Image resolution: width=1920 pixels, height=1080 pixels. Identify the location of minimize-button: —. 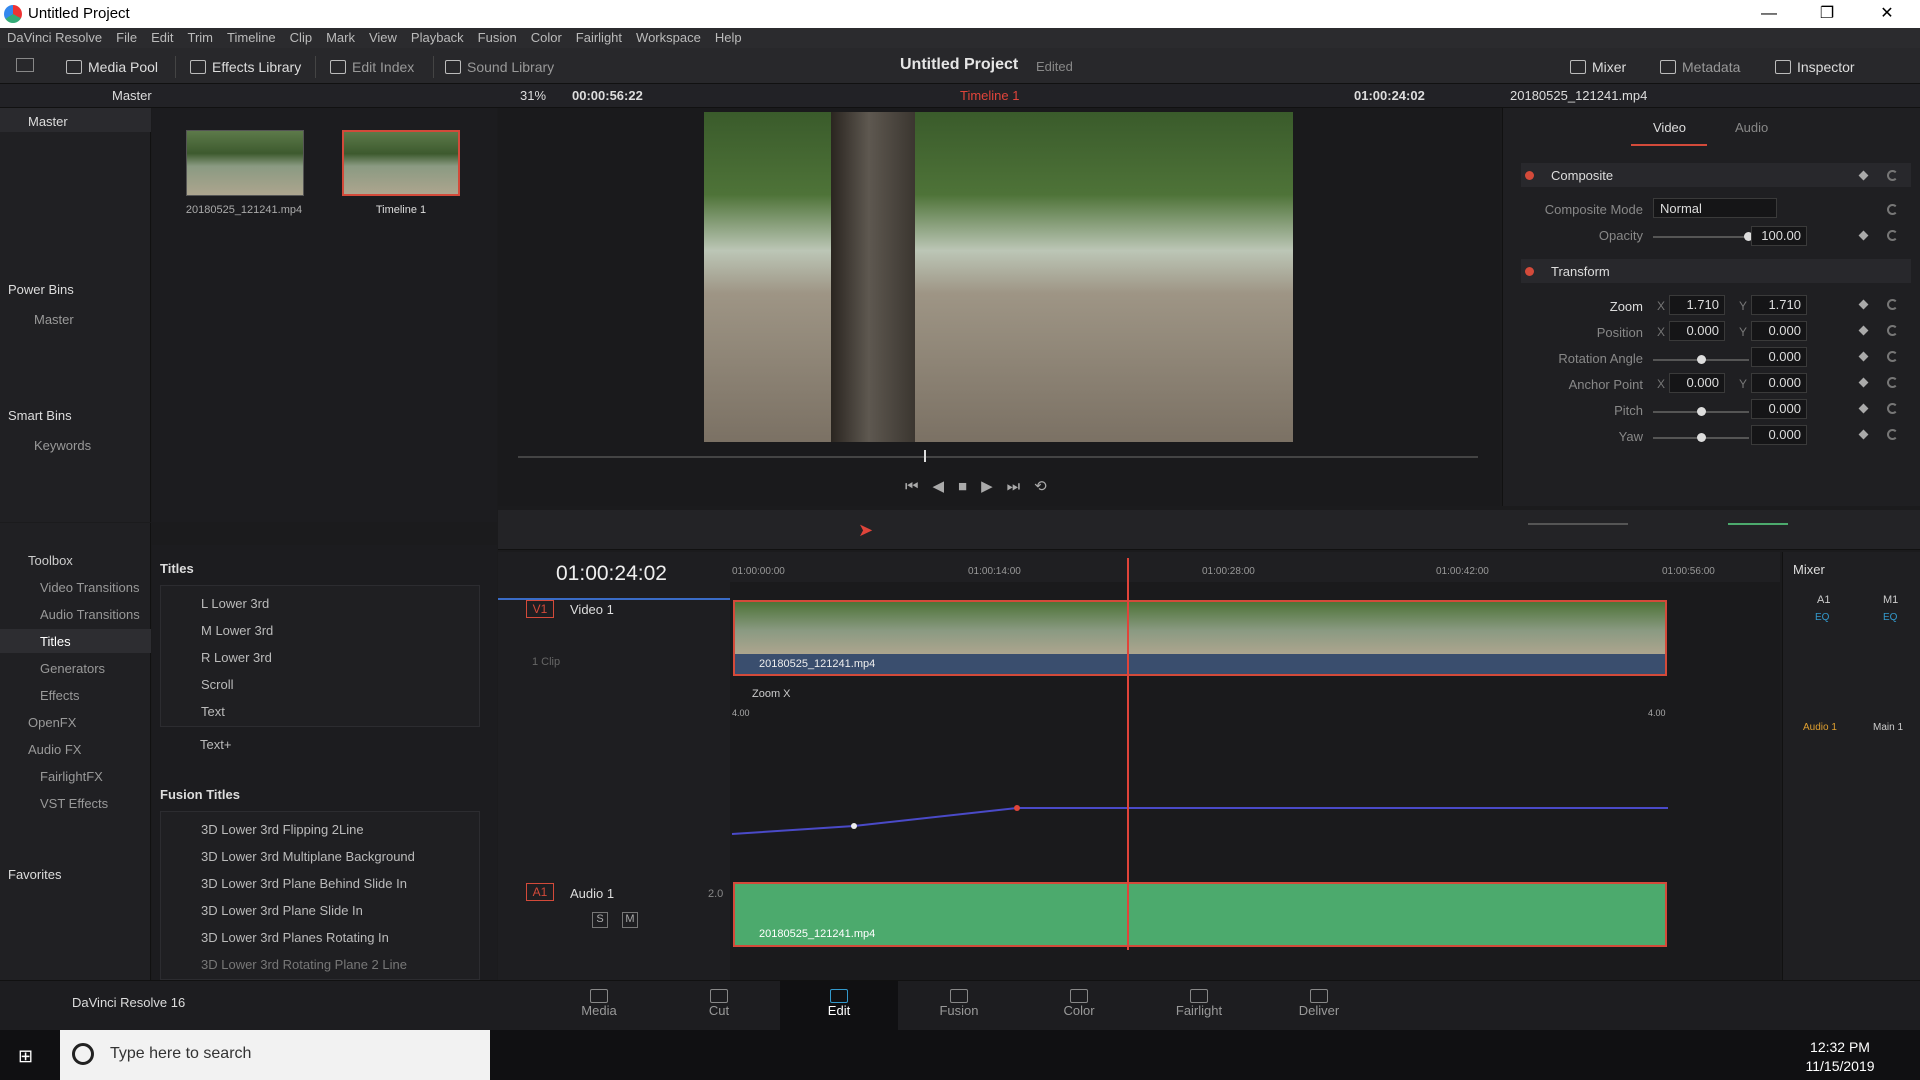
(1769, 14).